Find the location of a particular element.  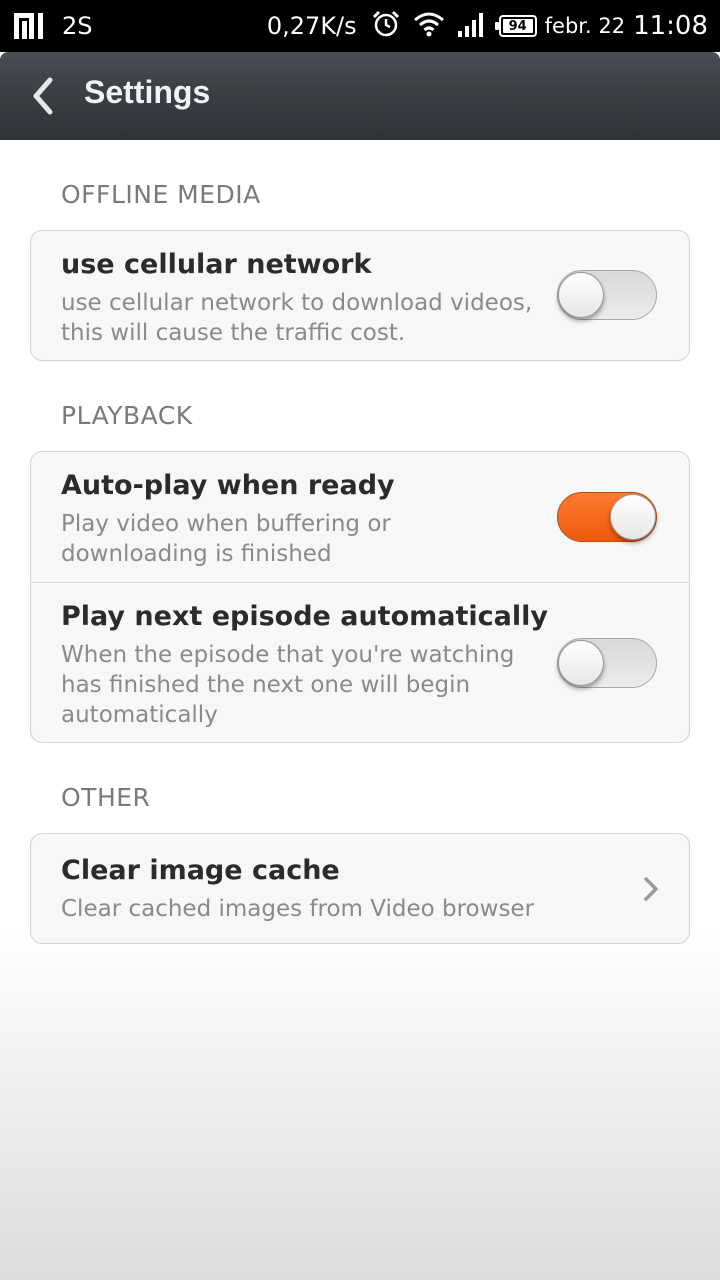

wifi-icon is located at coordinates (429, 26).